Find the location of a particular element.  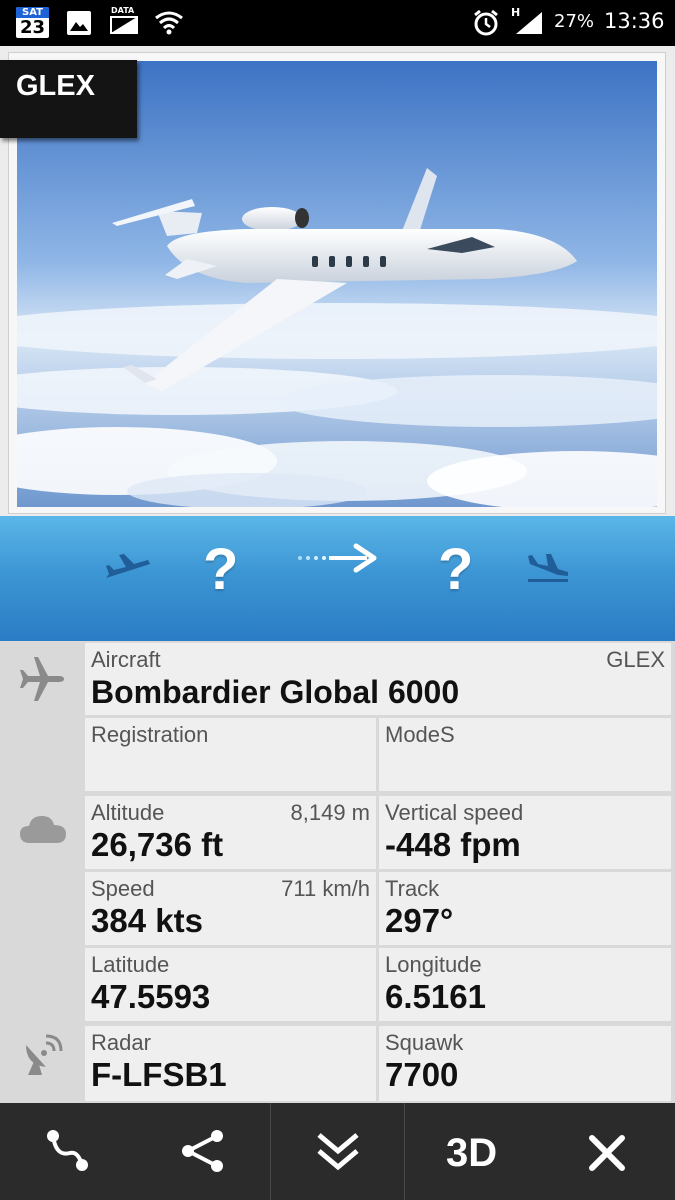

squawk-value: 7700 is located at coordinates (422, 1074).